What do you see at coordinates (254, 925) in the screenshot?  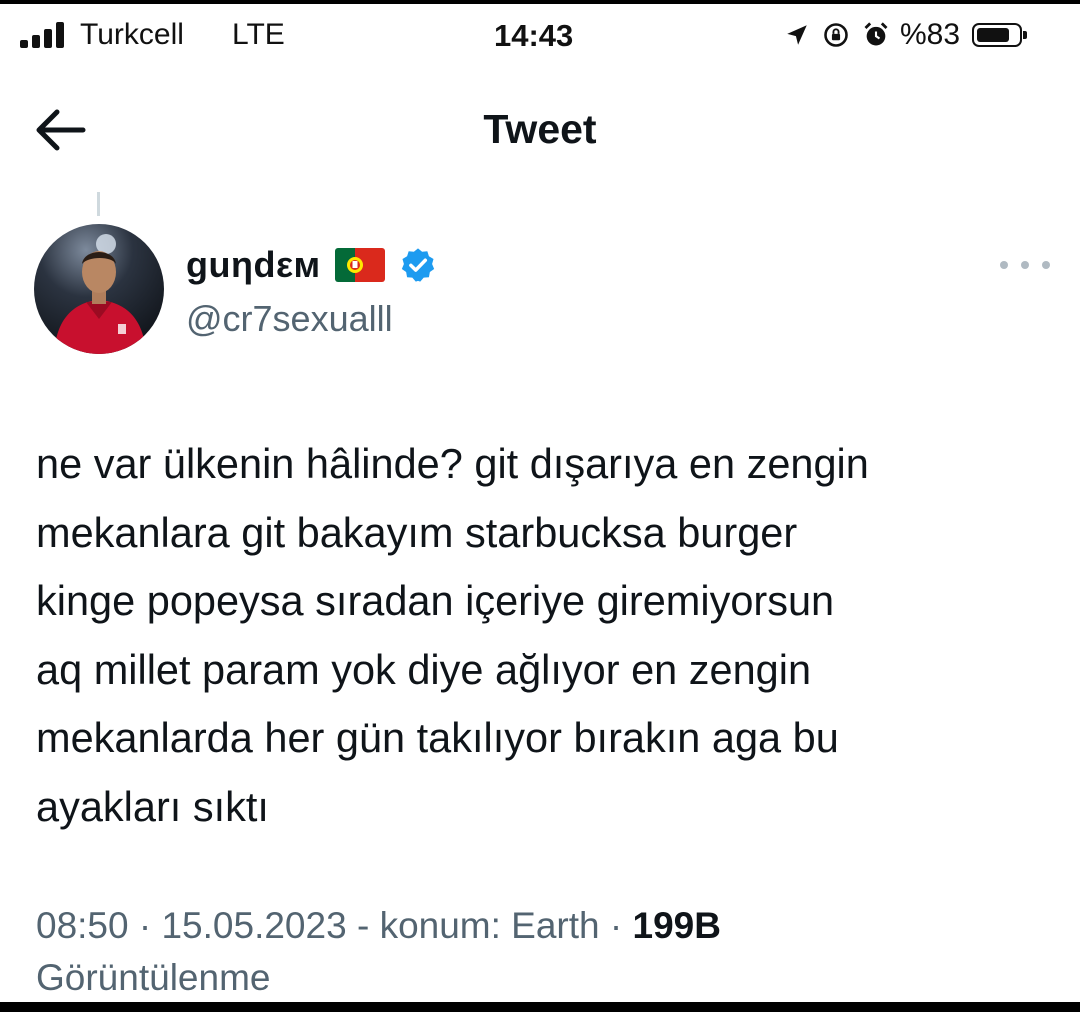 I see `tweet-date: 15.05.2023` at bounding box center [254, 925].